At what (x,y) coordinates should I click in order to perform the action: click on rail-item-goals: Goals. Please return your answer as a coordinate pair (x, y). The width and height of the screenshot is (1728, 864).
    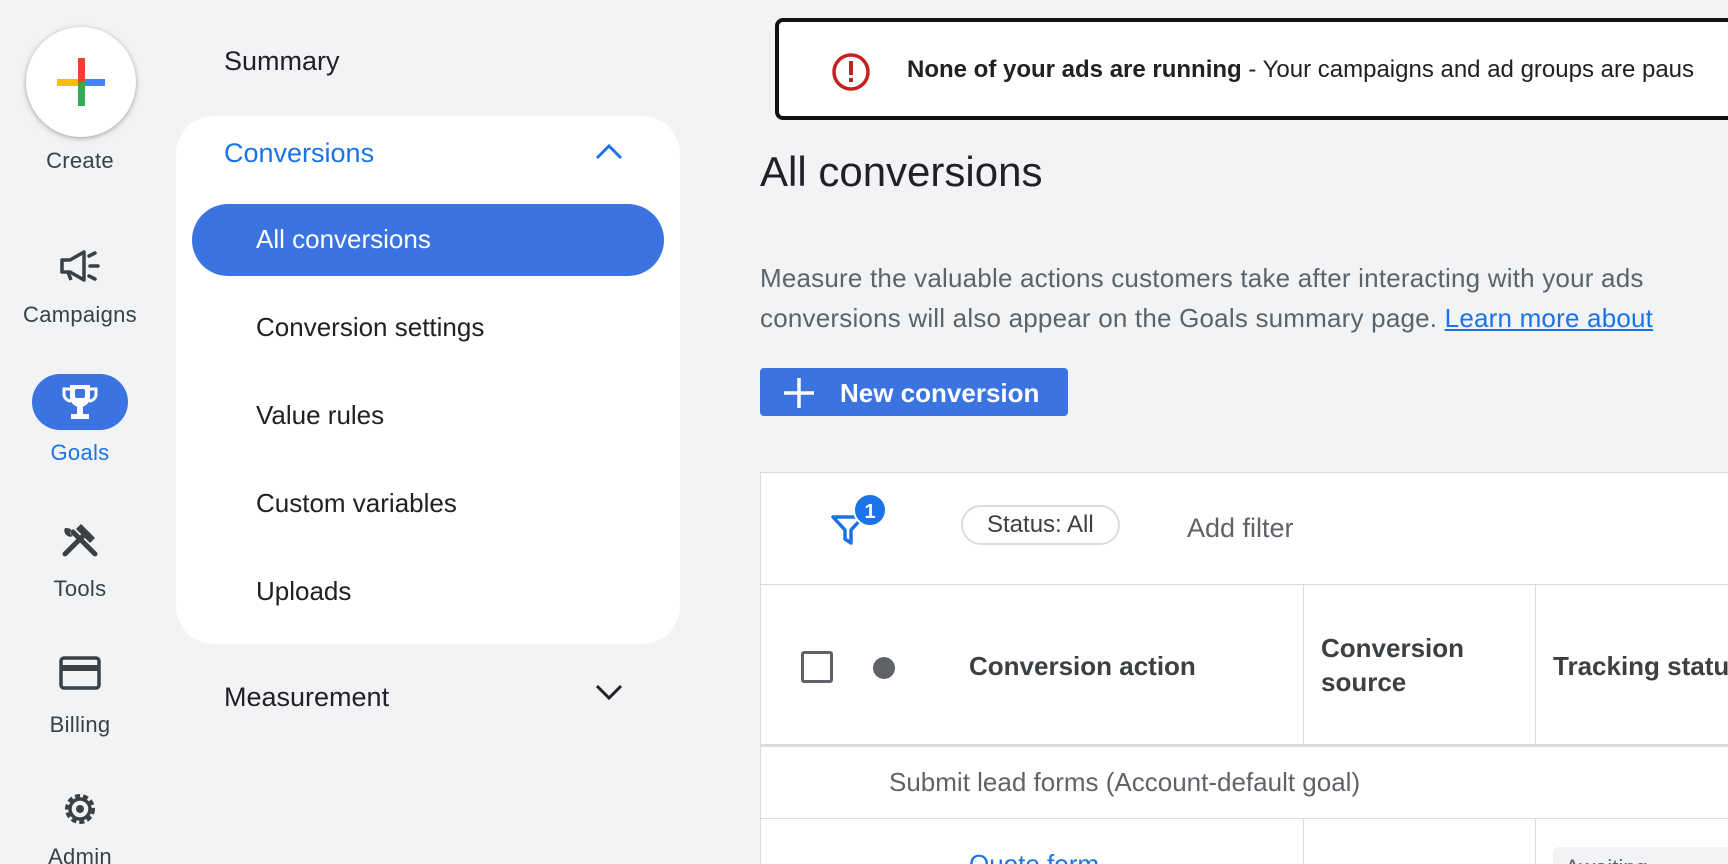
    Looking at the image, I should click on (80, 453).